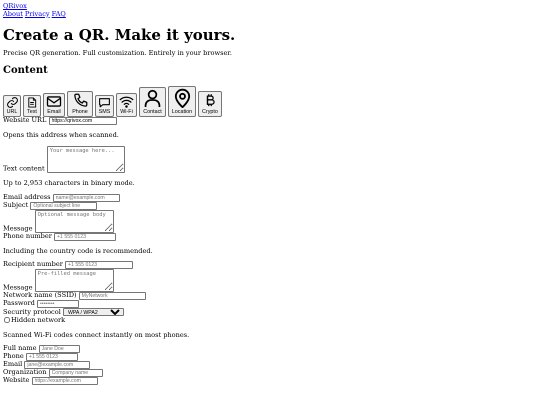 This screenshot has width=540, height=405. Describe the element at coordinates (64, 205) in the screenshot. I see `email-subject-input` at that location.